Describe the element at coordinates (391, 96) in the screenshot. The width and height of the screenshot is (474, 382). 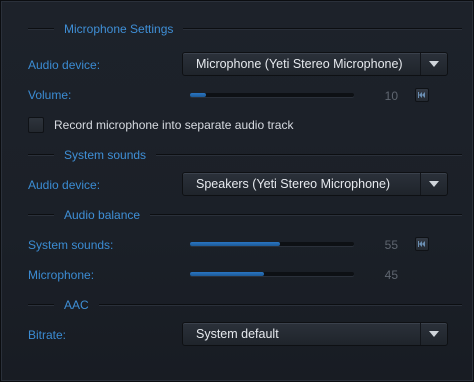
I see `volume-value: 10` at that location.